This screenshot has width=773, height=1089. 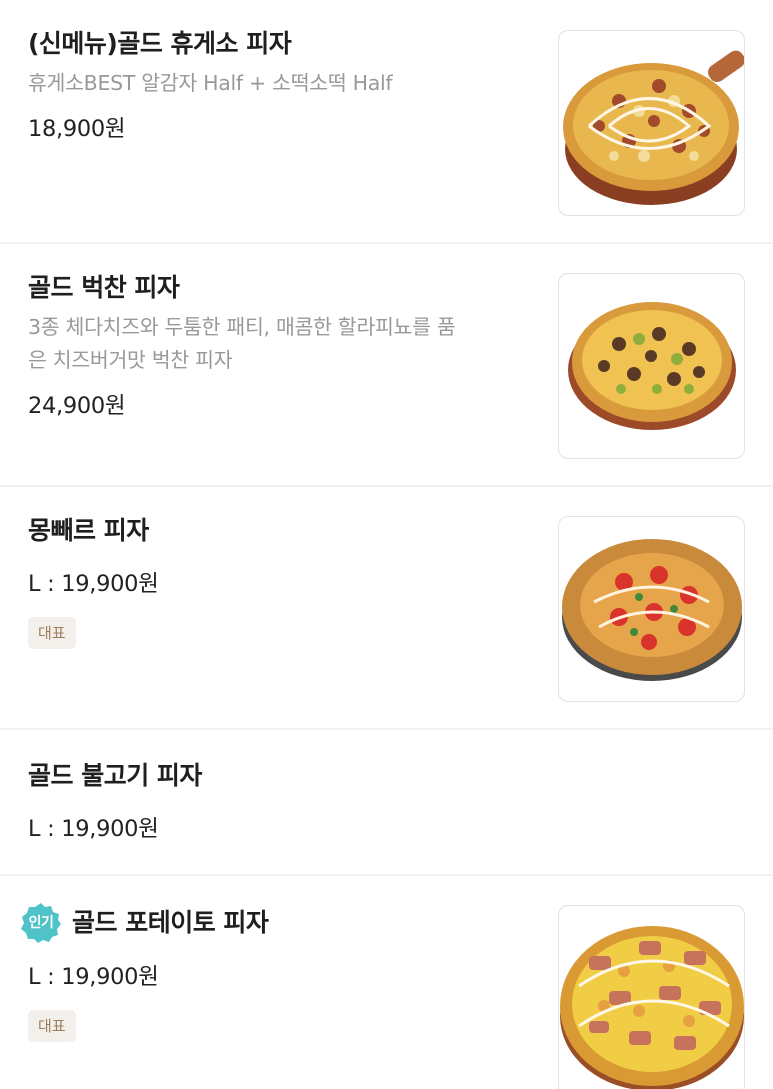 What do you see at coordinates (170, 922) in the screenshot?
I see `menu-item-name: 골드 포테이토 피자` at bounding box center [170, 922].